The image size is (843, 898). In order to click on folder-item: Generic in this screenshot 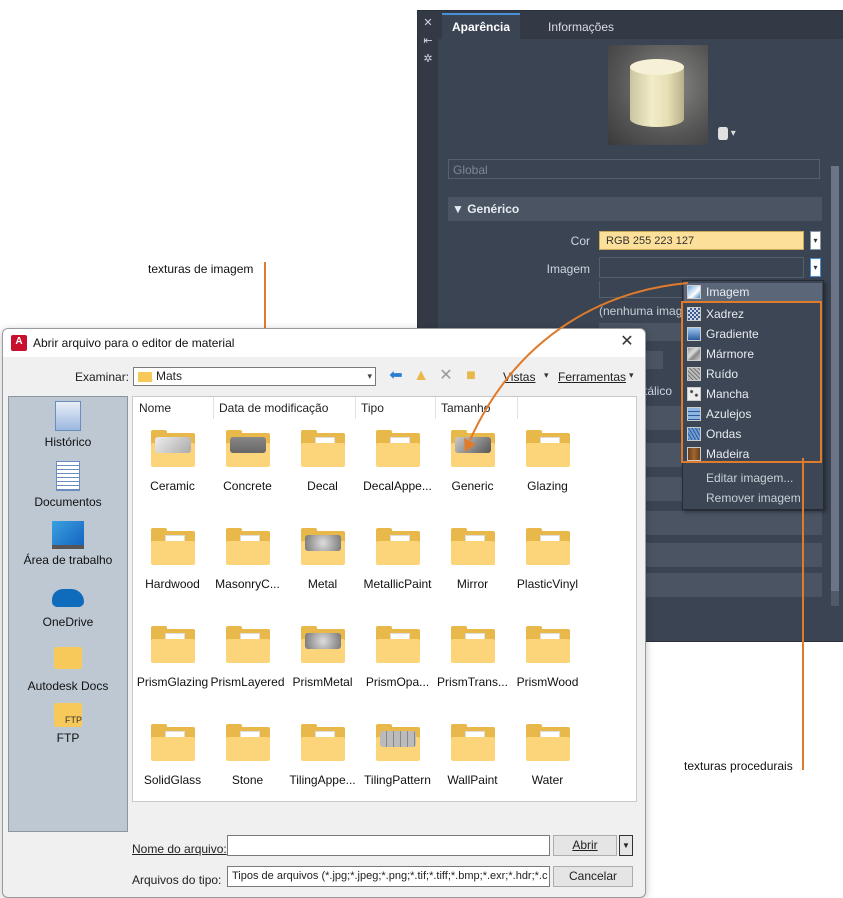, I will do `click(472, 461)`.